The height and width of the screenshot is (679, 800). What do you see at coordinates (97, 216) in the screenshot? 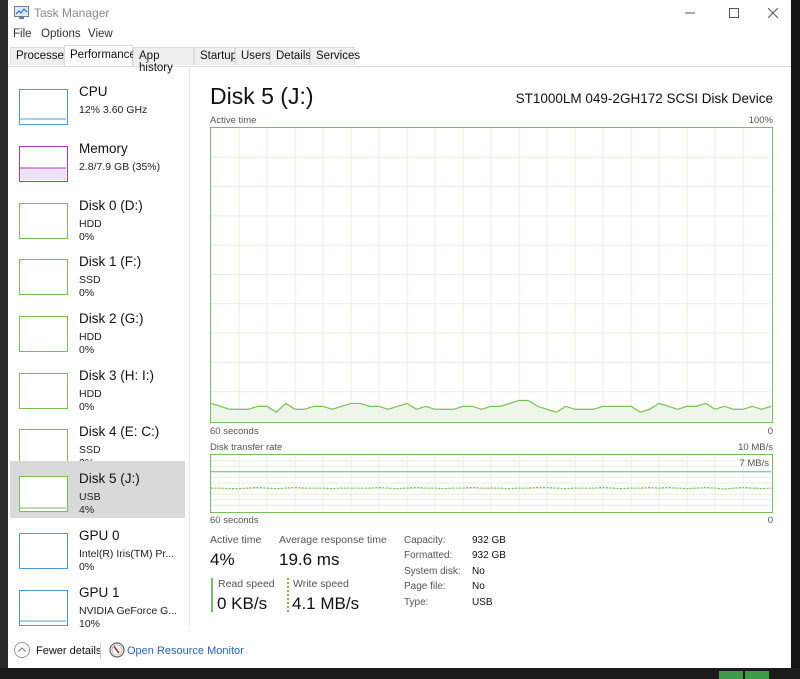
I see `sidebar-item-disk-0-d: Disk 0 (D:) HDD 0%` at bounding box center [97, 216].